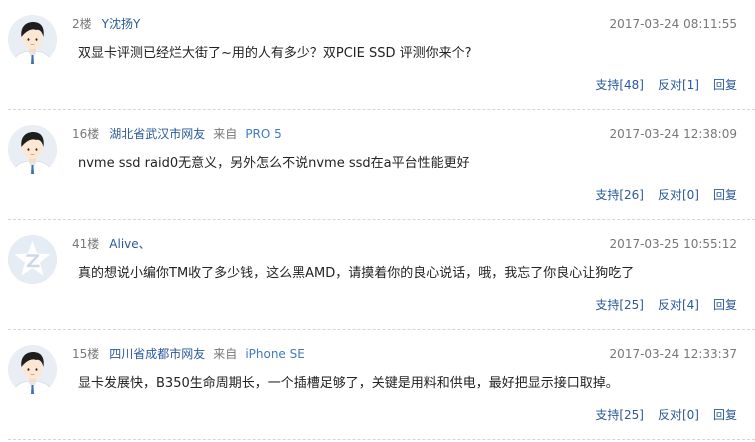 The height and width of the screenshot is (442, 755). What do you see at coordinates (129, 244) in the screenshot?
I see `username-link: Alive、` at bounding box center [129, 244].